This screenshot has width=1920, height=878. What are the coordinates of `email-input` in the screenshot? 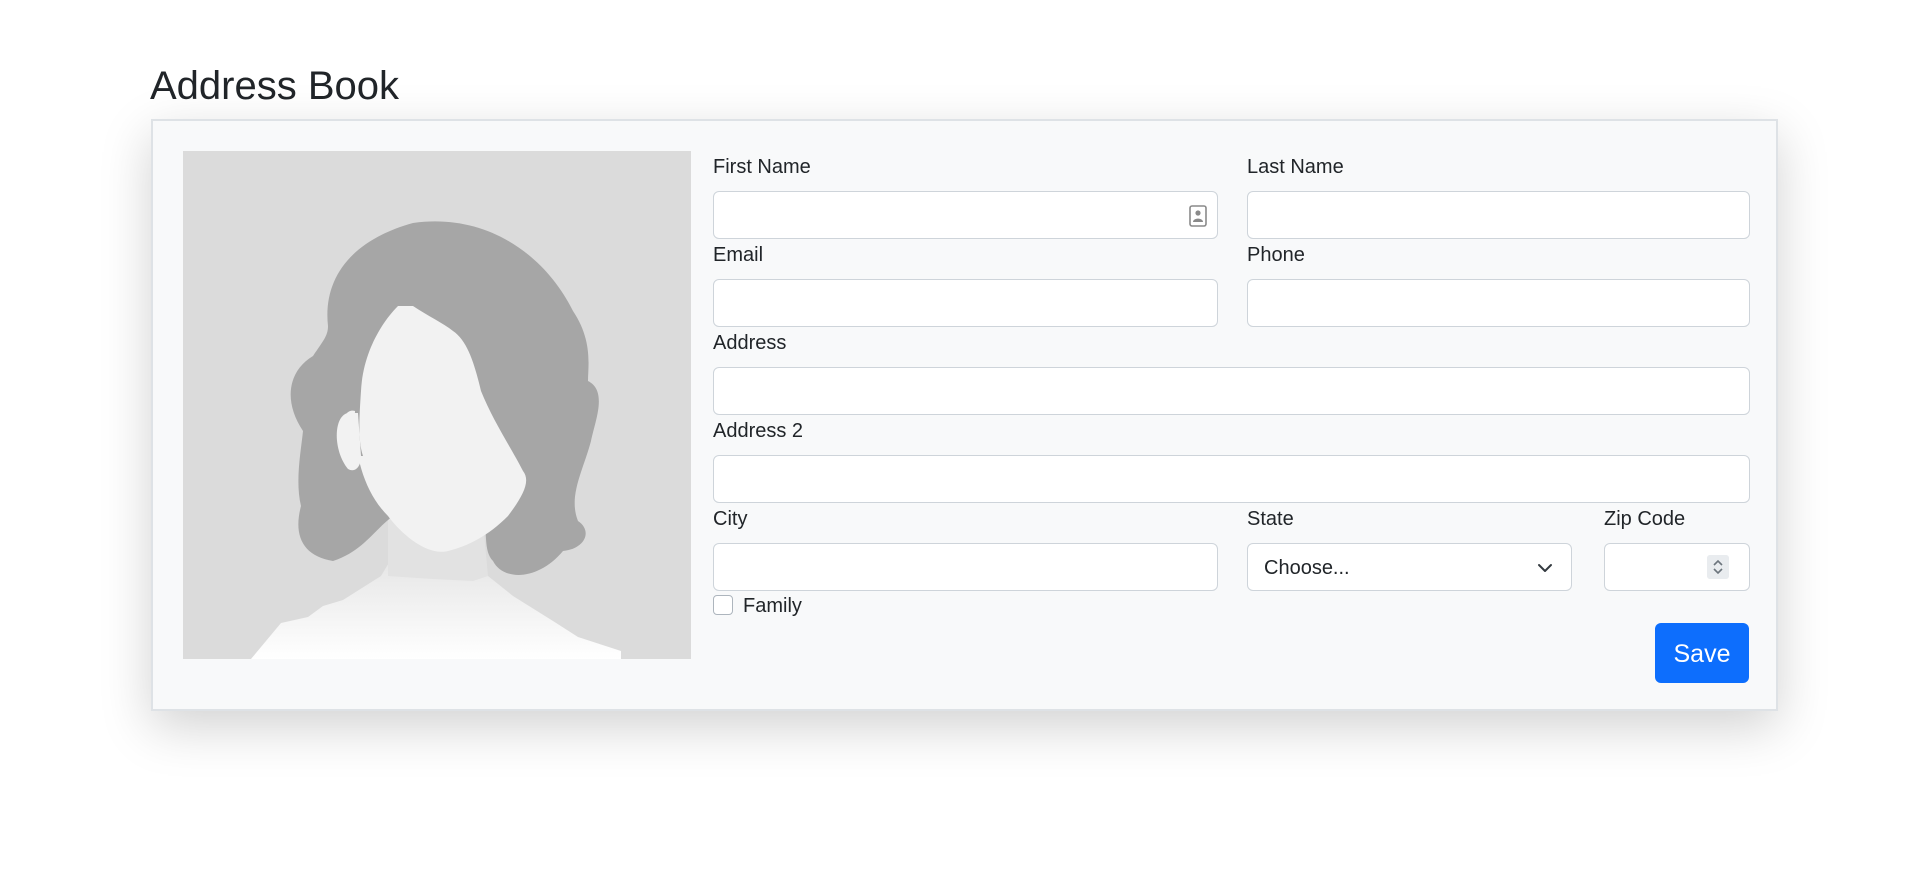 It's located at (965, 303).